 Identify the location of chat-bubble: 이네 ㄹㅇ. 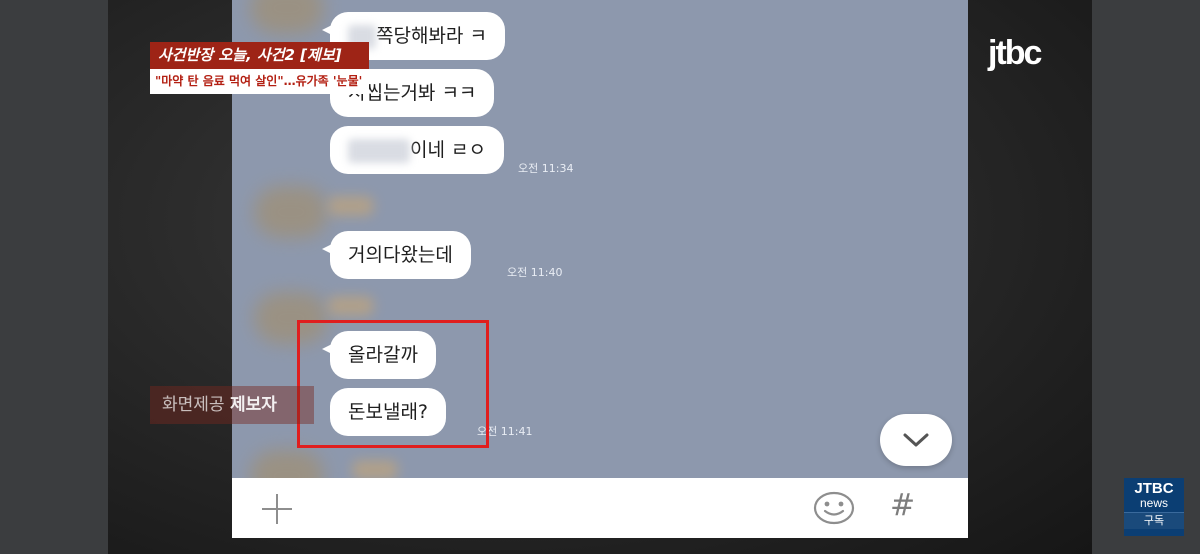
(417, 150).